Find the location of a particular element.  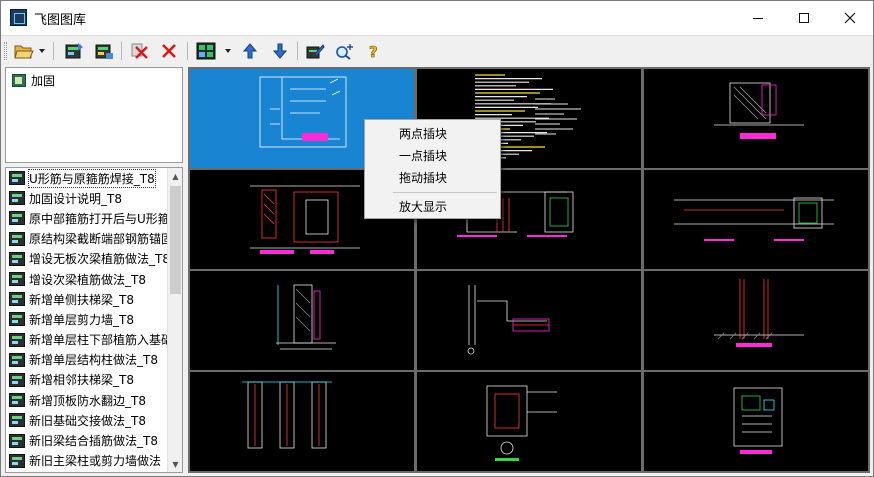

minimize-icon is located at coordinates (758, 18).